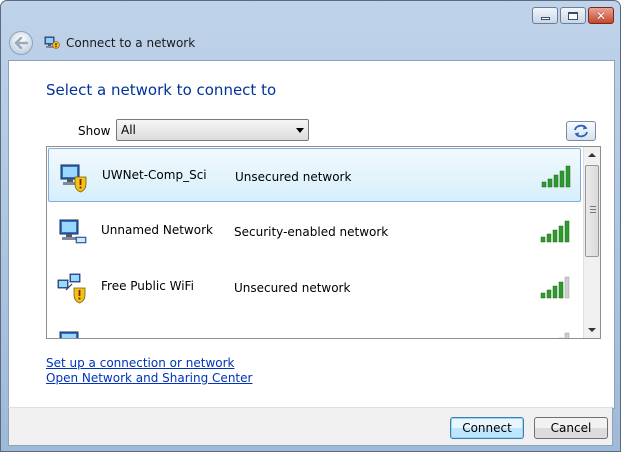 The height and width of the screenshot is (452, 621). I want to click on show-filter-value: All, so click(128, 130).